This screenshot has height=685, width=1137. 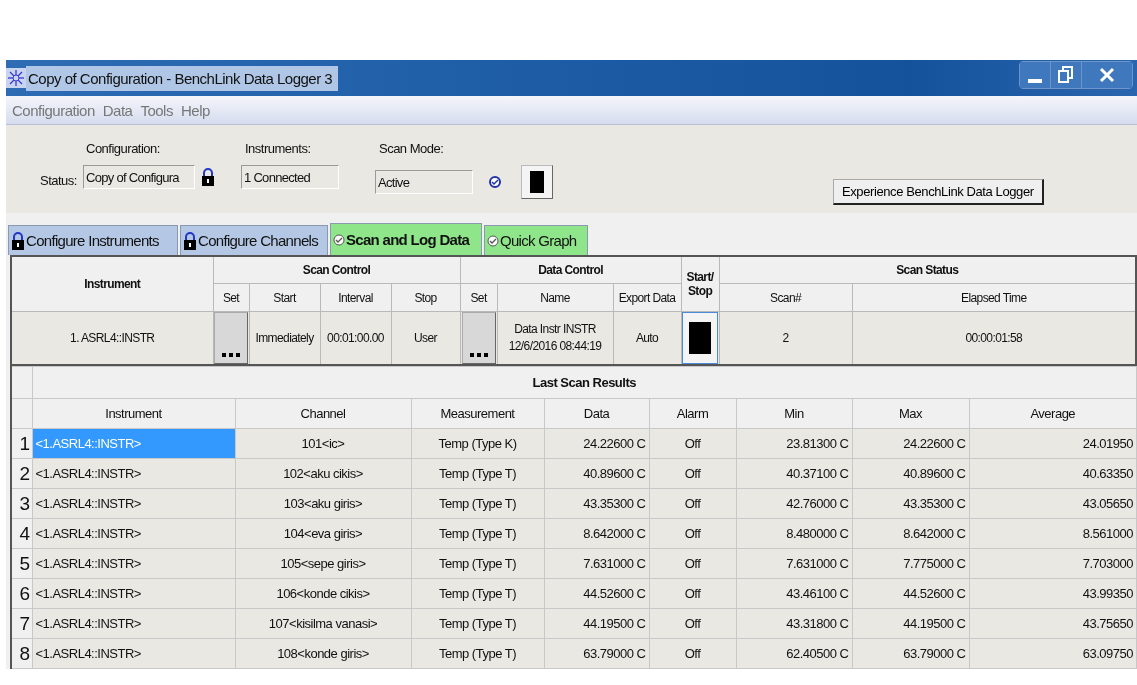 I want to click on field-label: Instruments:, so click(x=277, y=149).